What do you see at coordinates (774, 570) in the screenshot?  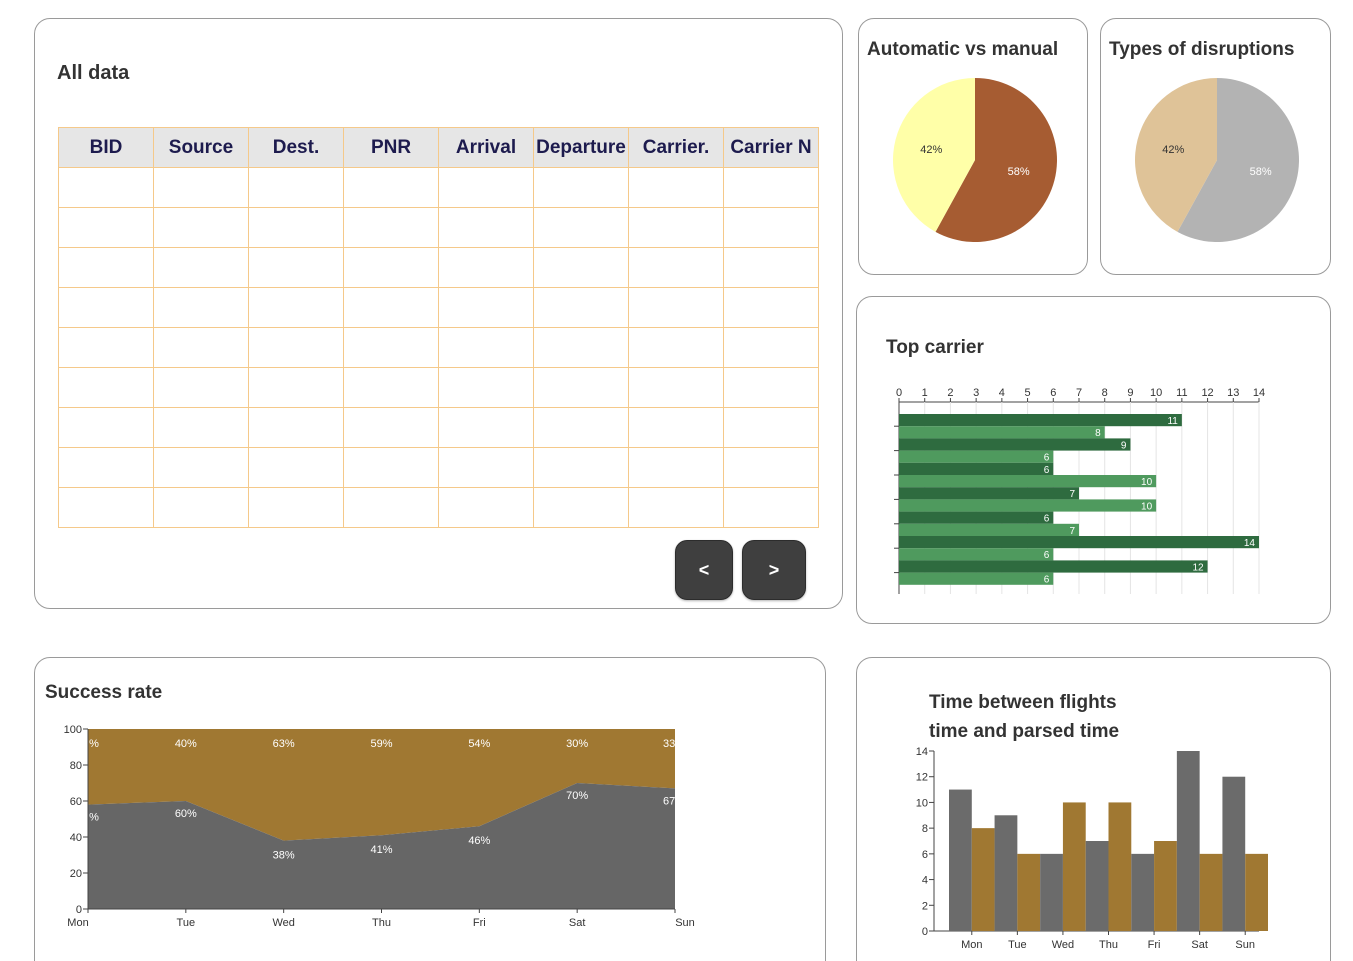 I see `next-page-button: >` at bounding box center [774, 570].